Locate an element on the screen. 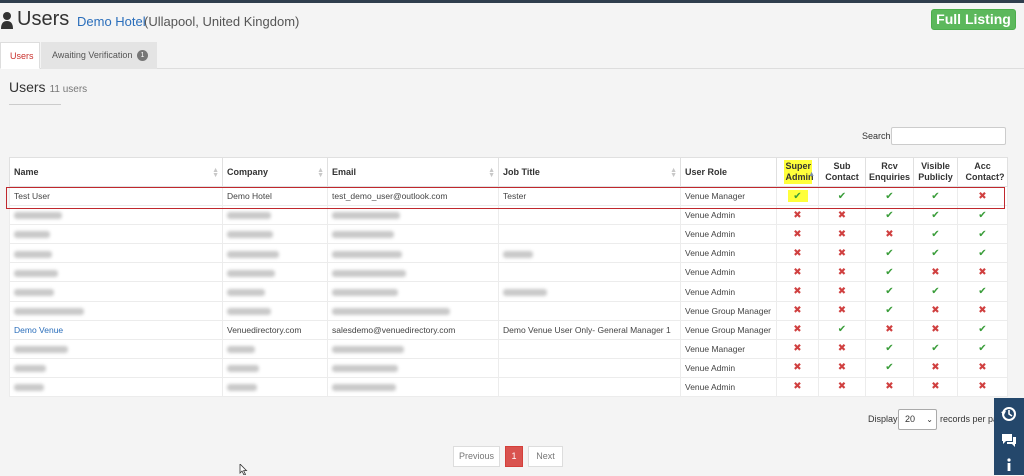  col-header-job-title: Job Title ▲ ▼ is located at coordinates (589, 172).